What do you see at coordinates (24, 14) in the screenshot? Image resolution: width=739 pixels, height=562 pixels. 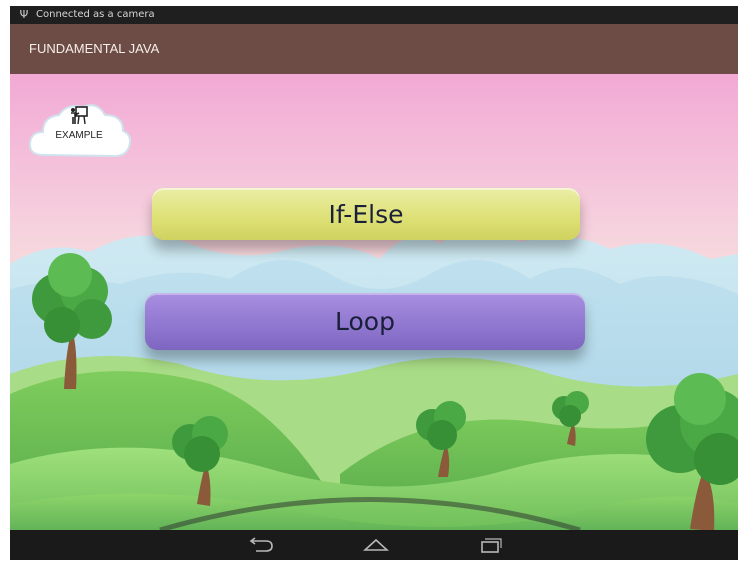 I see `usb-icon: Ψ` at bounding box center [24, 14].